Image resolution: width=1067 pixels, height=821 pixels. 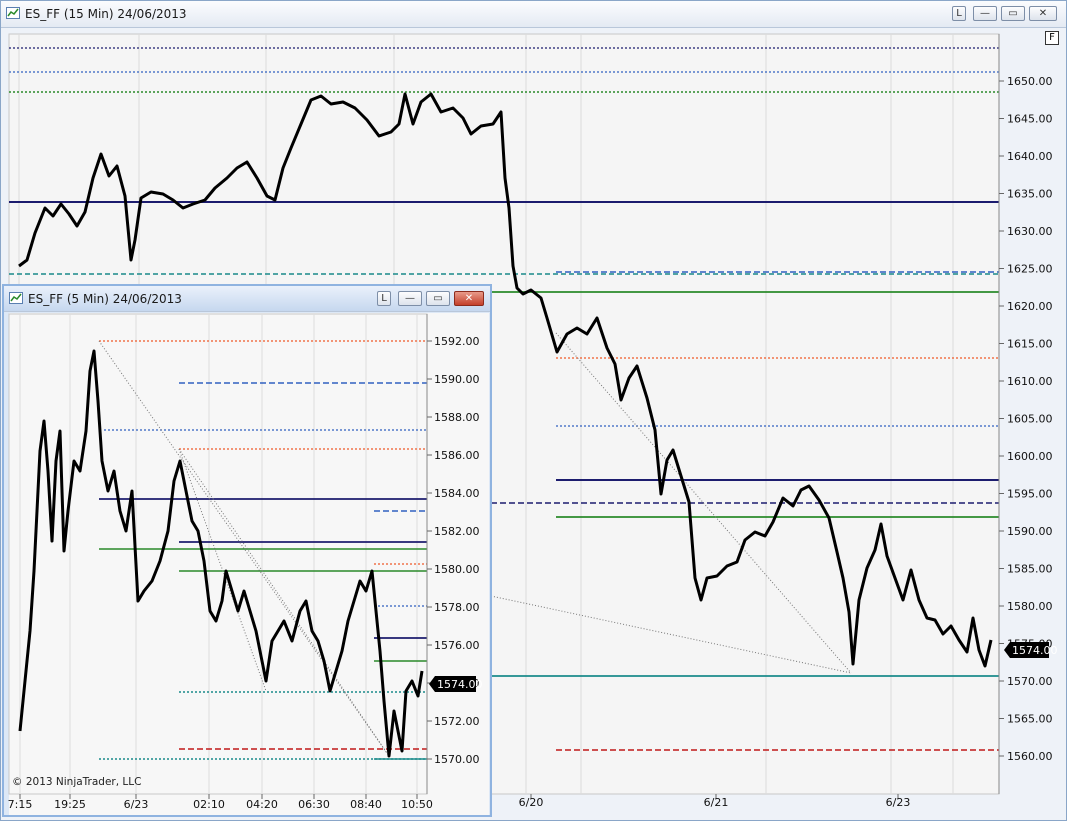 What do you see at coordinates (1030, 419) in the screenshot?
I see `price-tick-label: 1605.00` at bounding box center [1030, 419].